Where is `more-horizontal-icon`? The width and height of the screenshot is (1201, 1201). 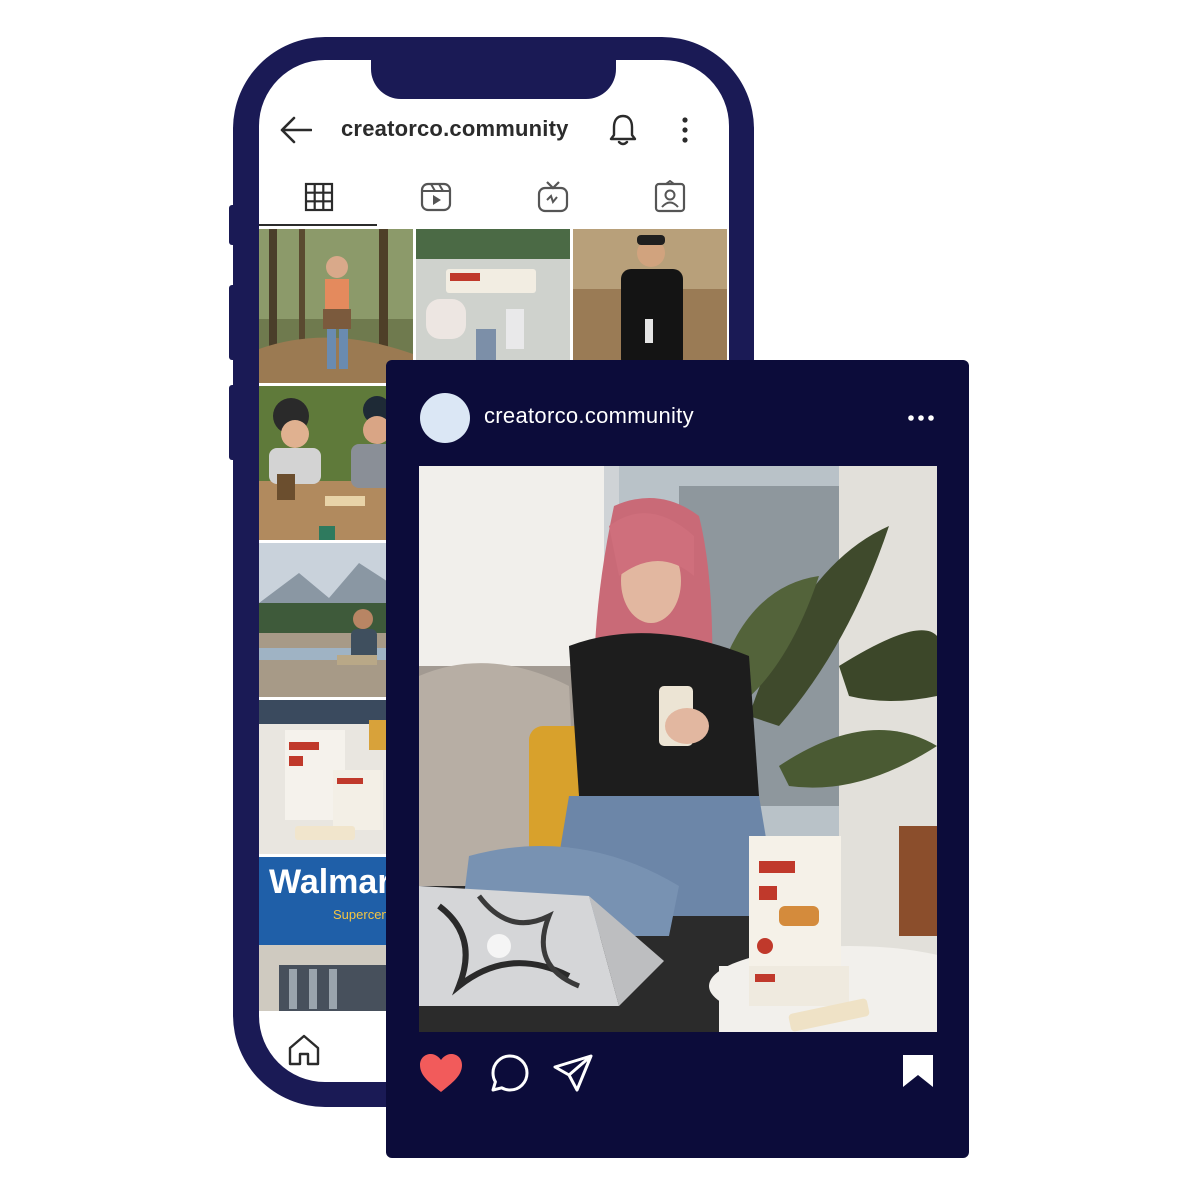
more-horizontal-icon is located at coordinates (921, 418).